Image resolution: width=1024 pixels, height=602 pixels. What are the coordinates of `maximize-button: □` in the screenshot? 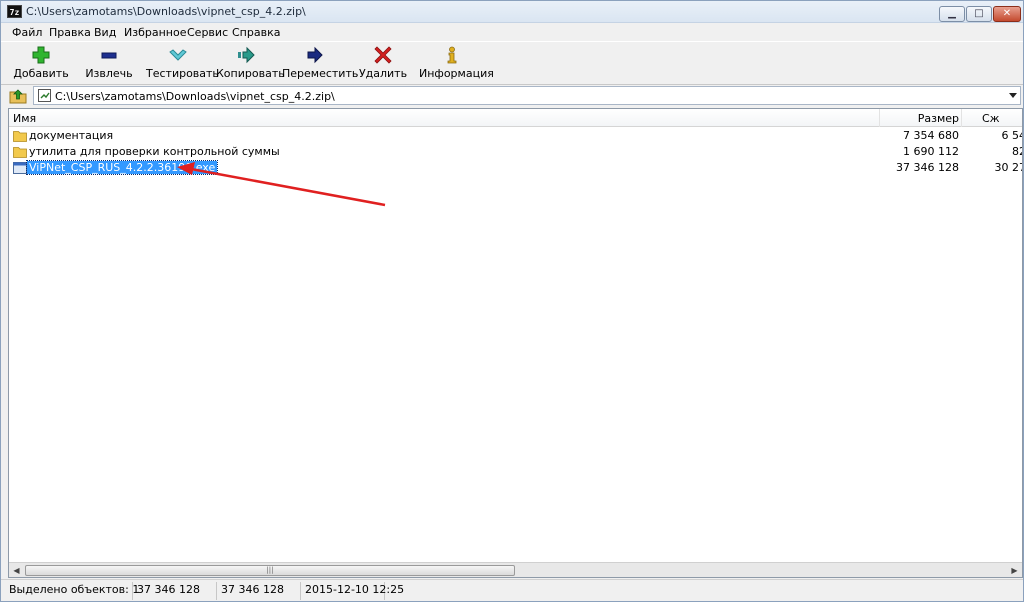 It's located at (979, 14).